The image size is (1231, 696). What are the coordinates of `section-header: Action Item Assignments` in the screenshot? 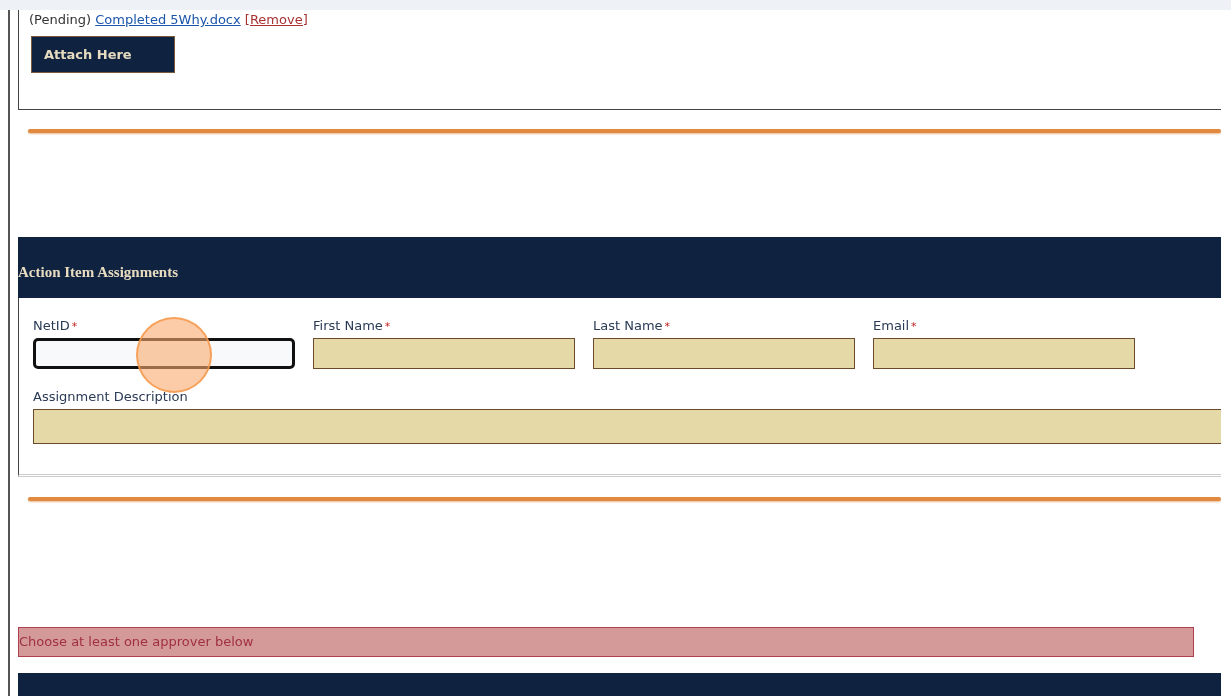 It's located at (619, 267).